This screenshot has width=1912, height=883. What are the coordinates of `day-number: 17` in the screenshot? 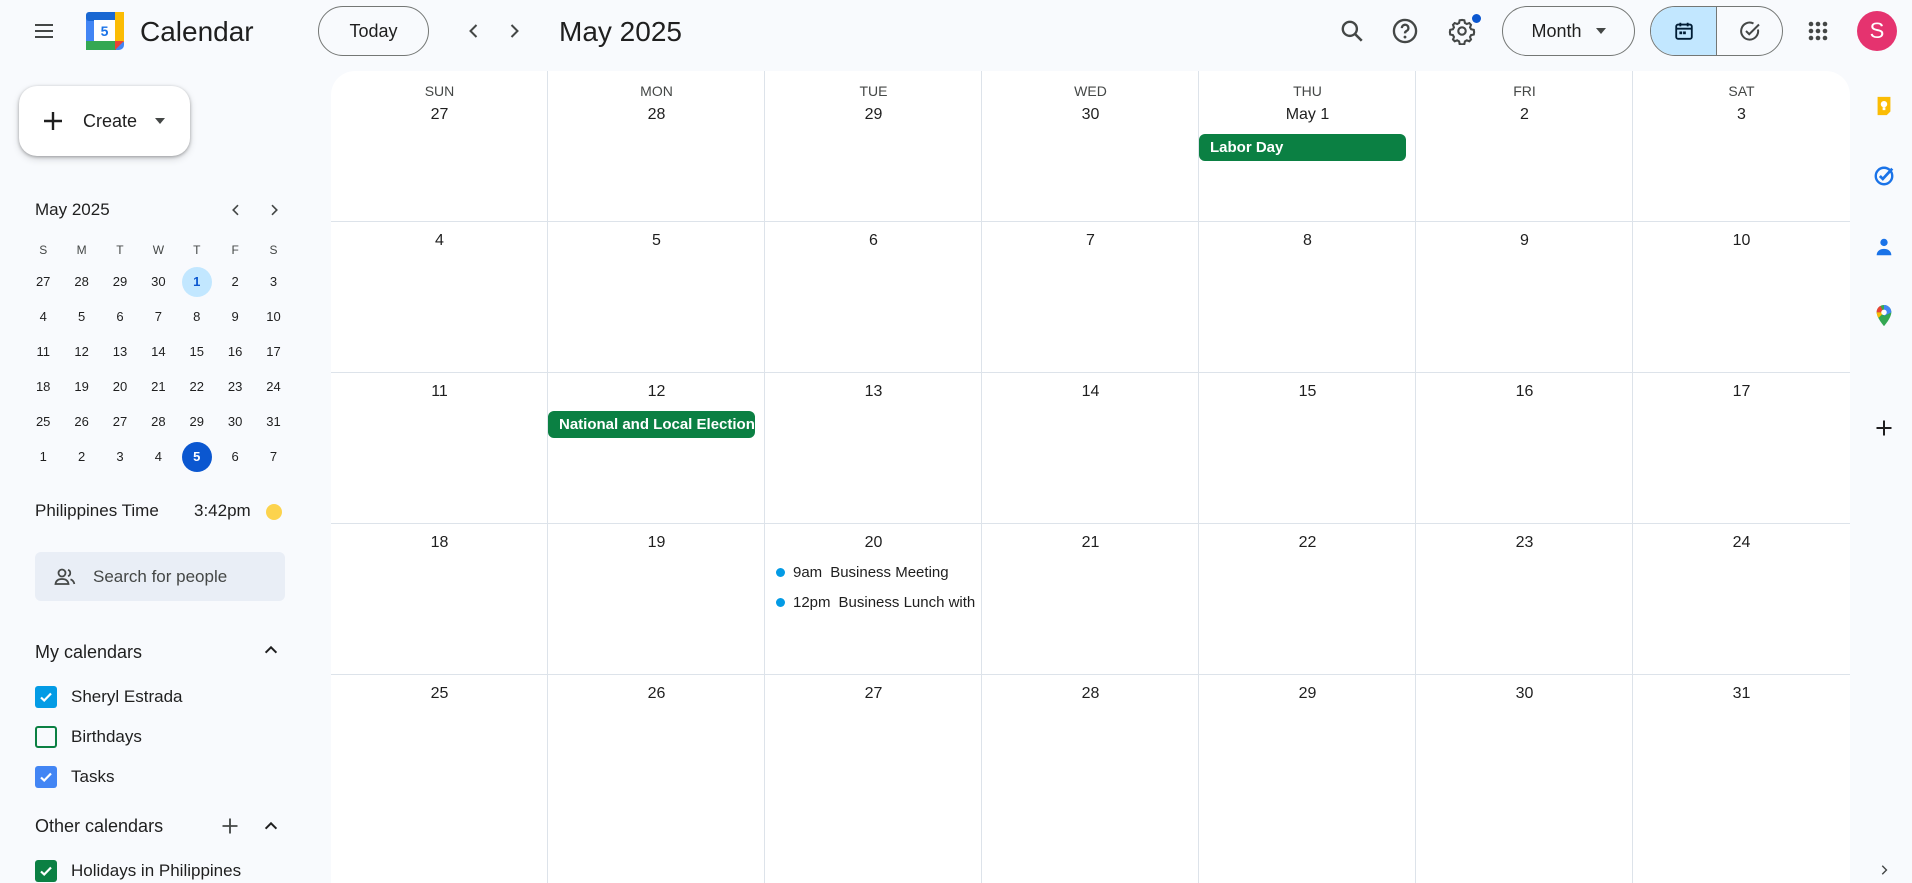 It's located at (1741, 392).